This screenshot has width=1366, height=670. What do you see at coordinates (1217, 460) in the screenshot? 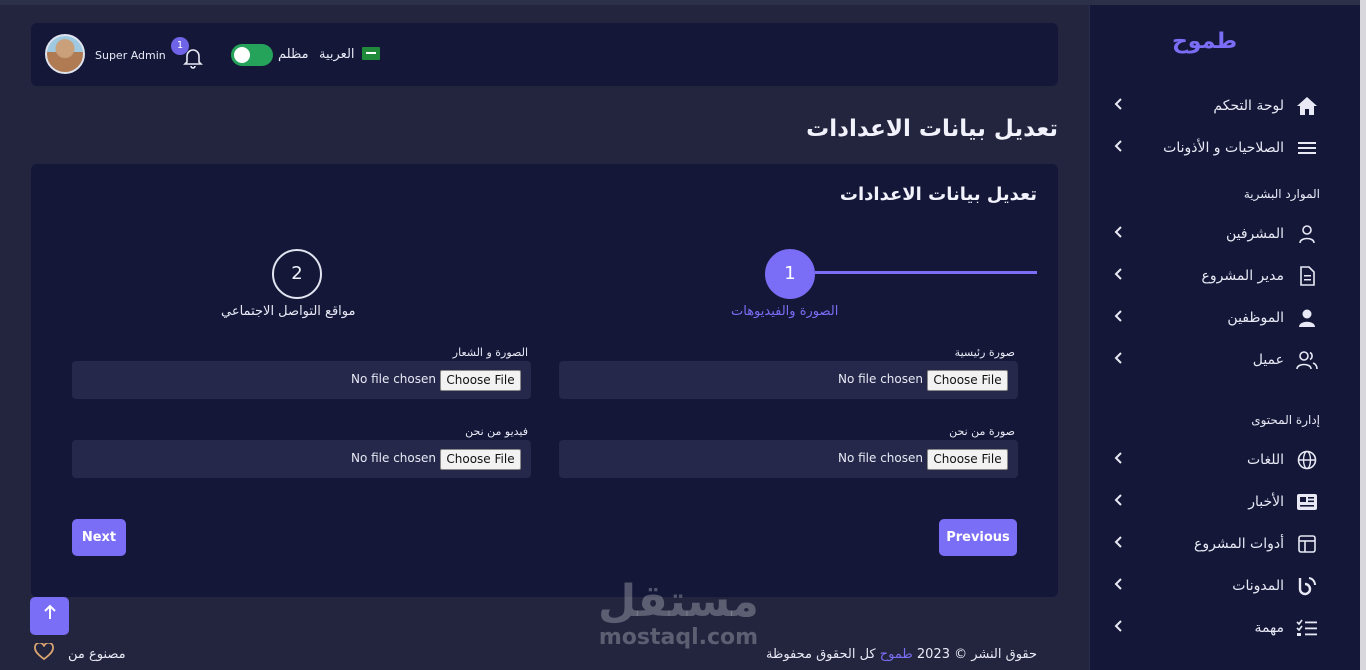
I see `sidebar-item-languages: اللغات` at bounding box center [1217, 460].